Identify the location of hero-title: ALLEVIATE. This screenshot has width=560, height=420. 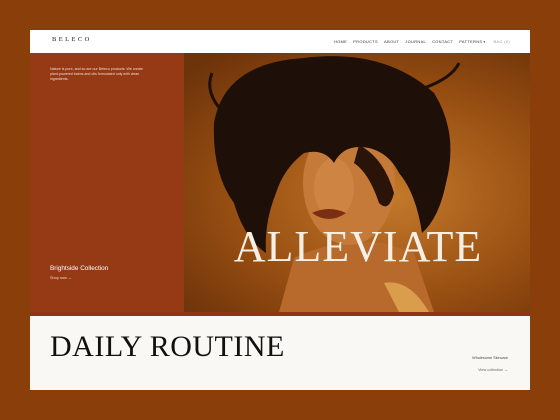
(358, 246).